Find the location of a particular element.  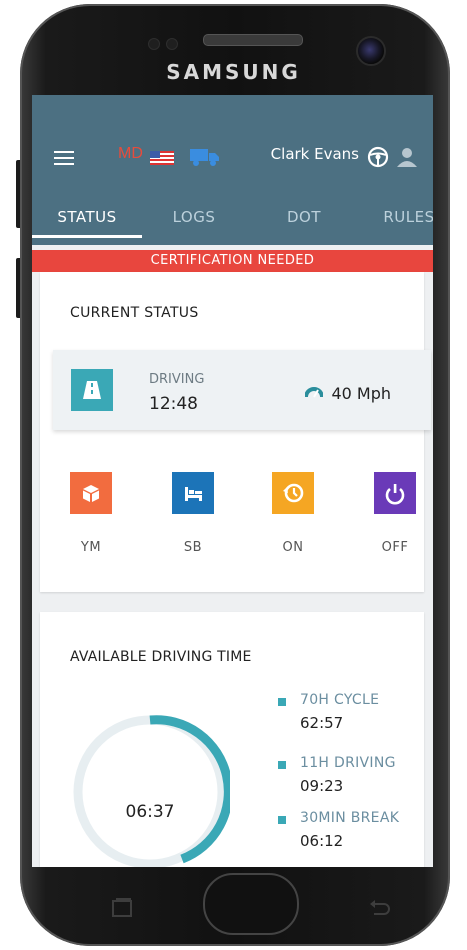

driving-time-donut is located at coordinates (151, 791).